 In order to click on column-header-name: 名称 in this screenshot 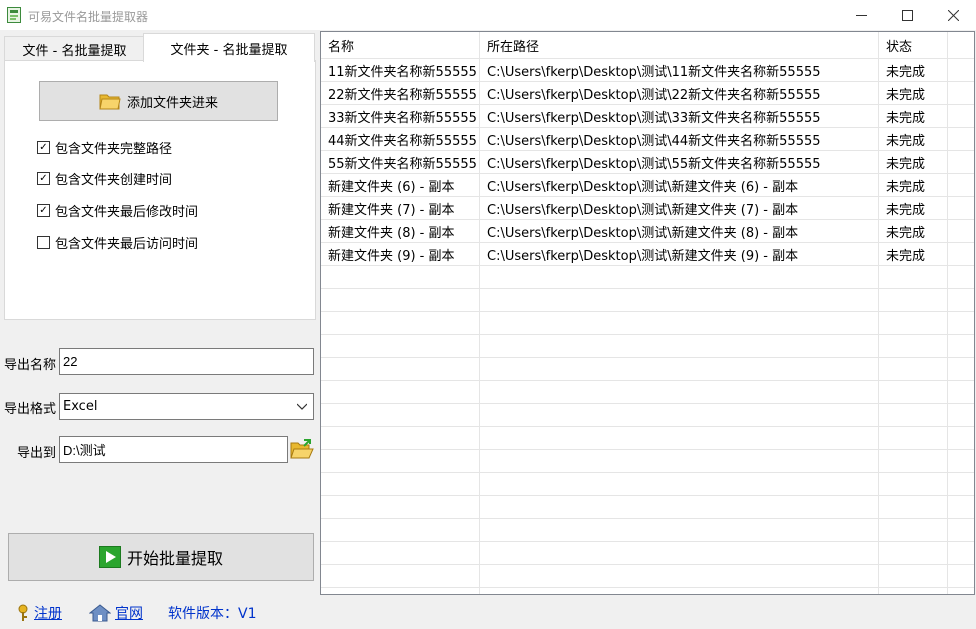, I will do `click(400, 45)`.